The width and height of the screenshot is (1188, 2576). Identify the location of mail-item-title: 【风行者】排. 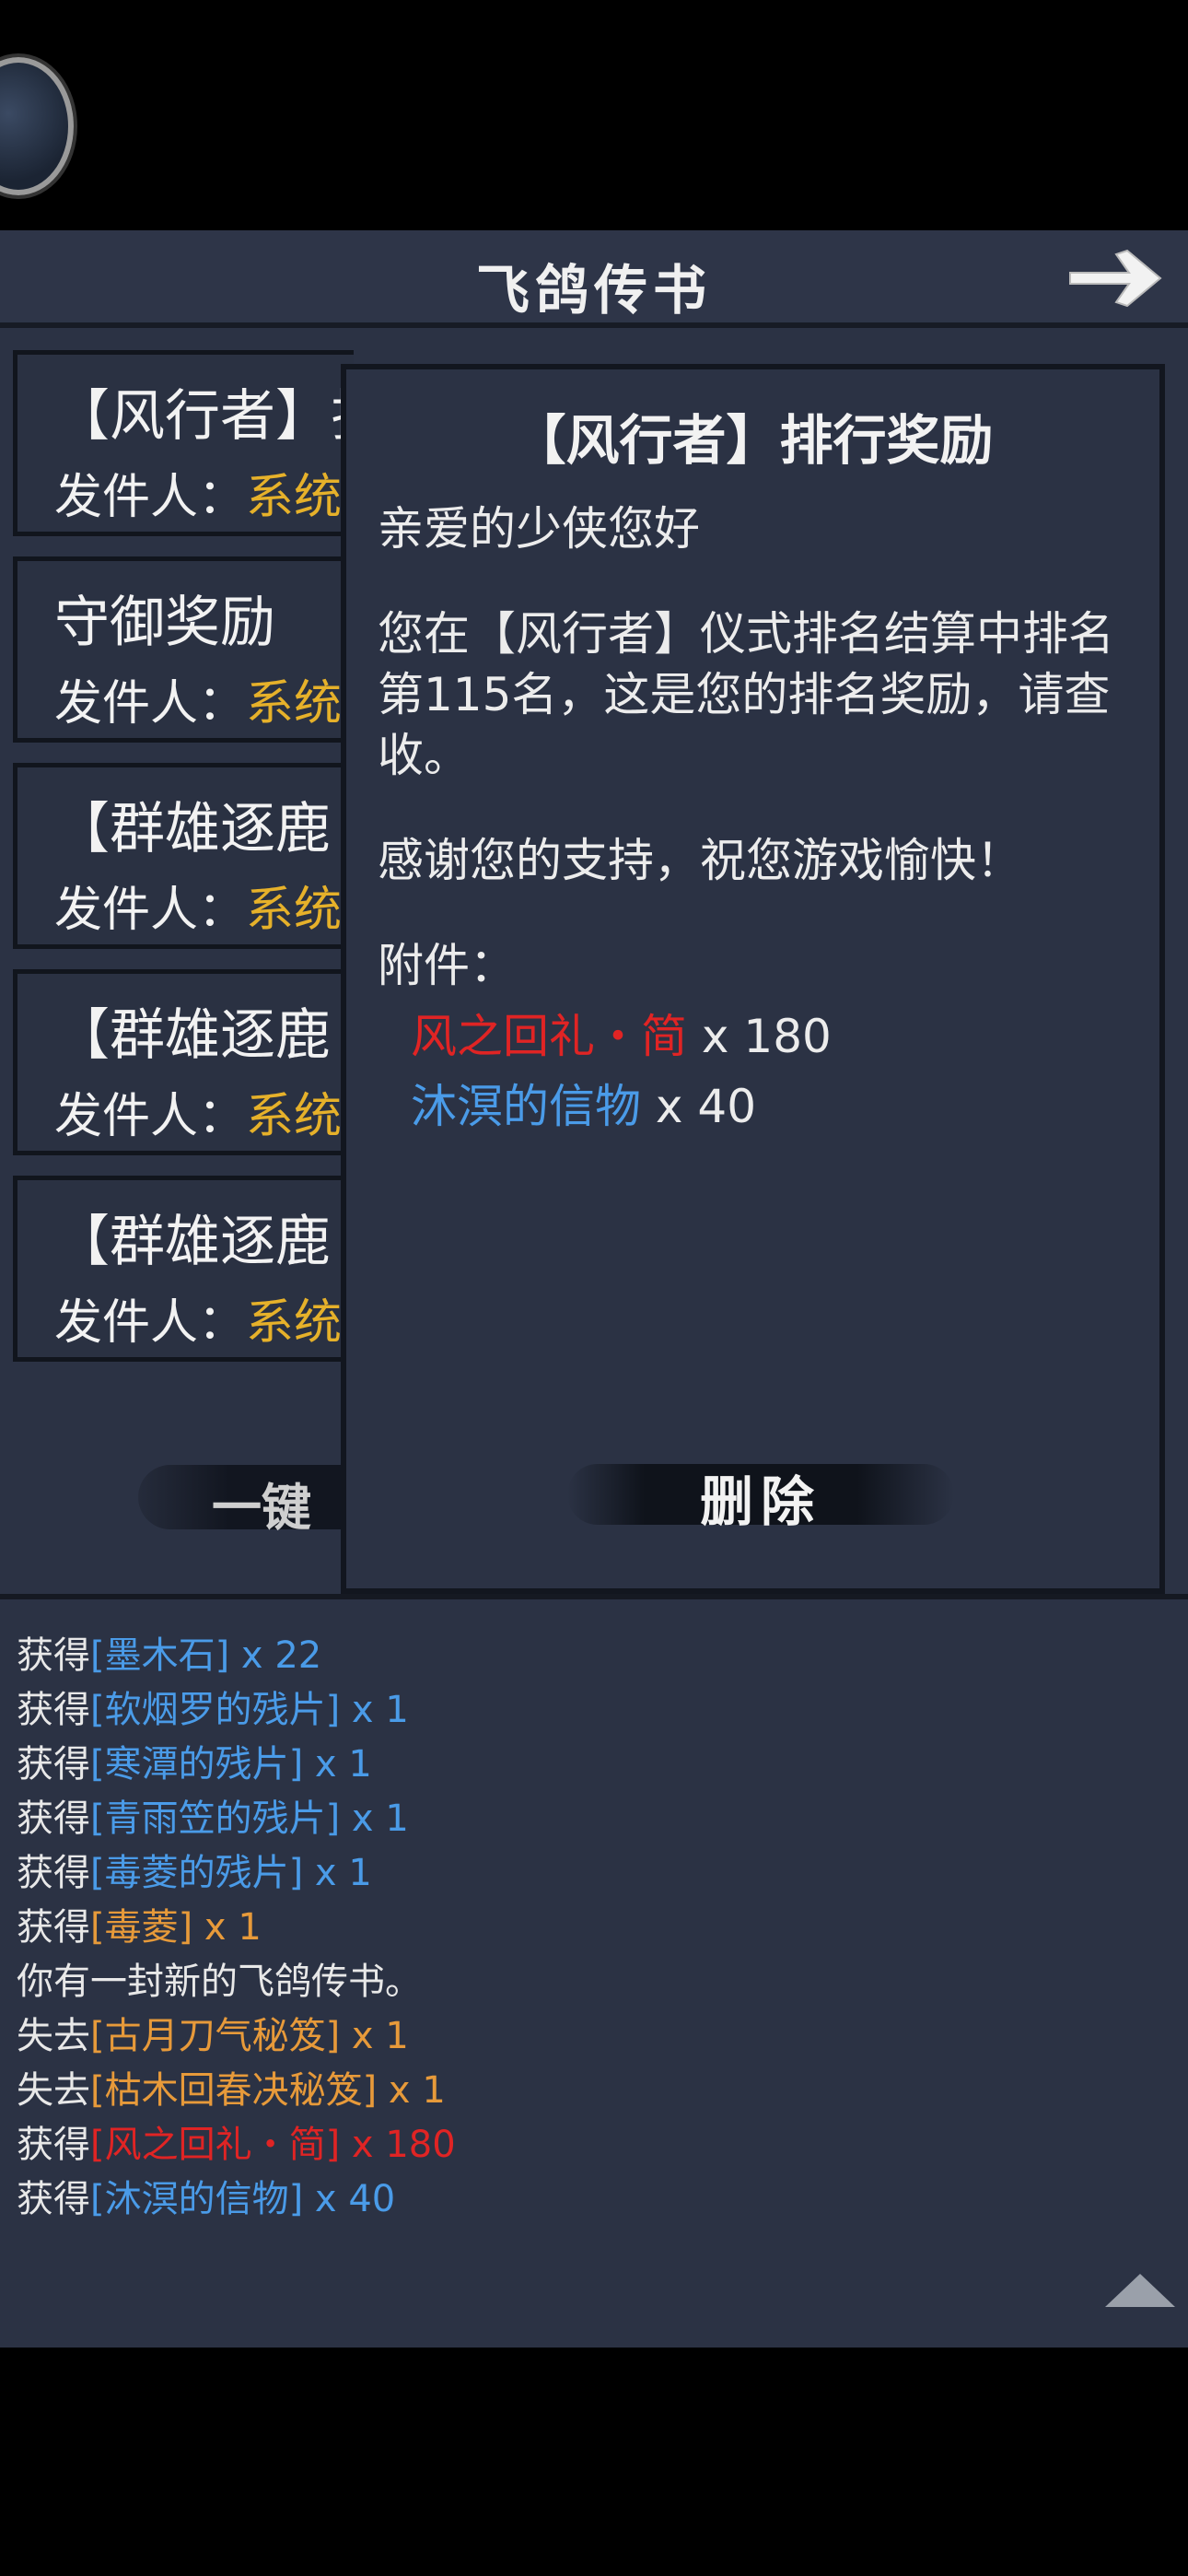
(204, 416).